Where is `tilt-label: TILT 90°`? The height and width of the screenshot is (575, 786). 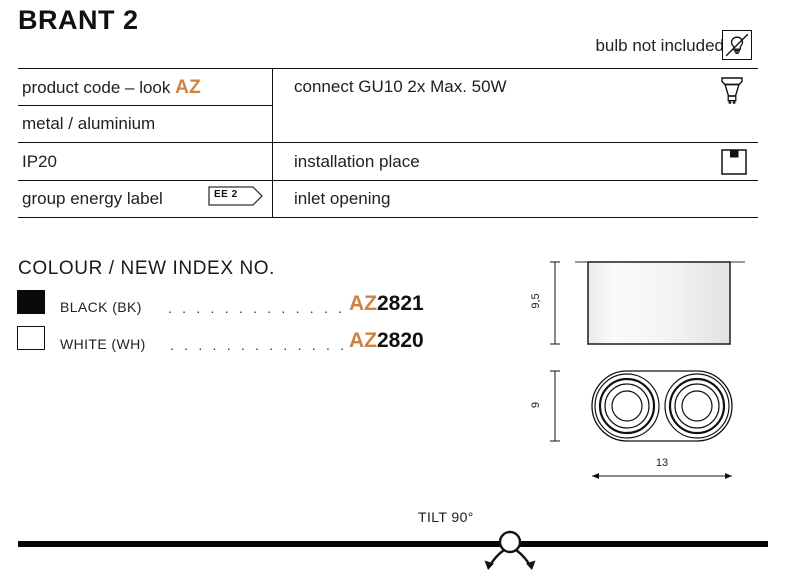 tilt-label: TILT 90° is located at coordinates (446, 517).